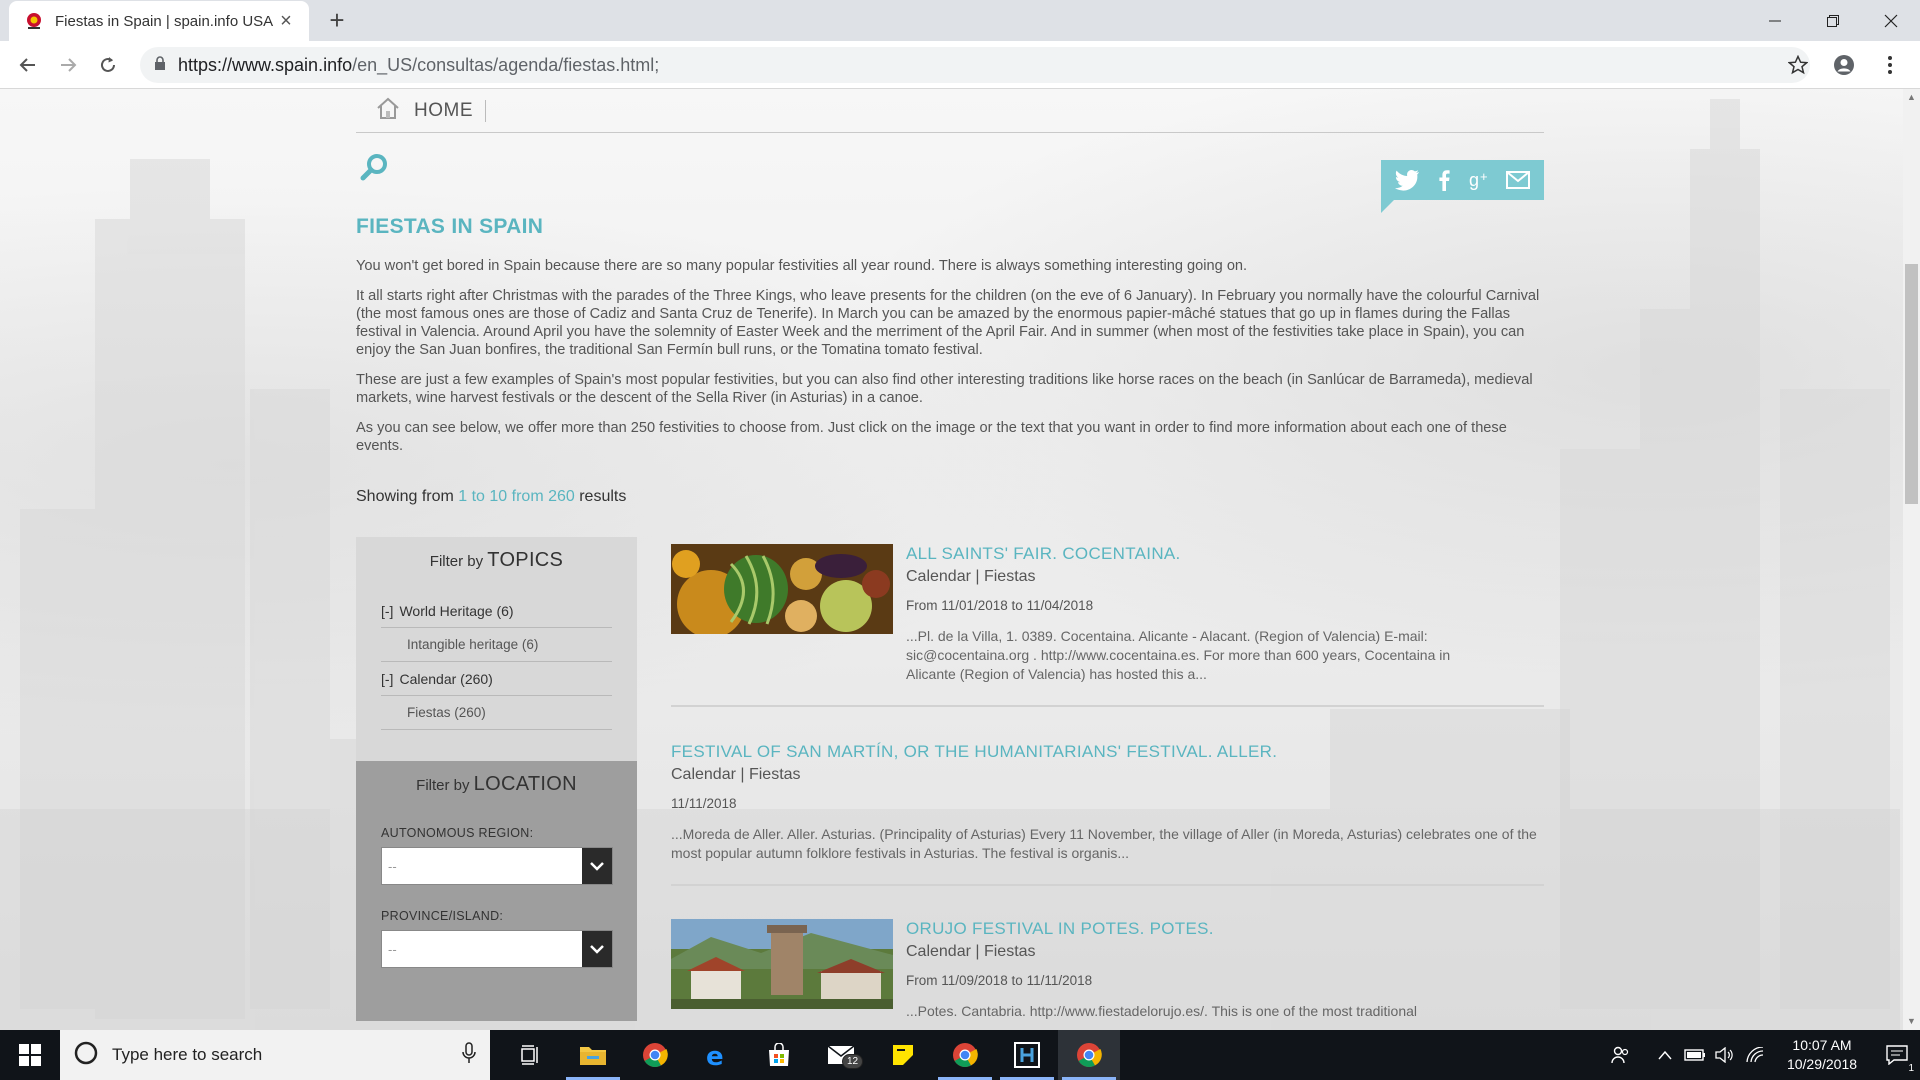 This screenshot has width=1920, height=1080. Describe the element at coordinates (187, 1054) in the screenshot. I see `taskbar-search-placeholder: Type here to search` at that location.